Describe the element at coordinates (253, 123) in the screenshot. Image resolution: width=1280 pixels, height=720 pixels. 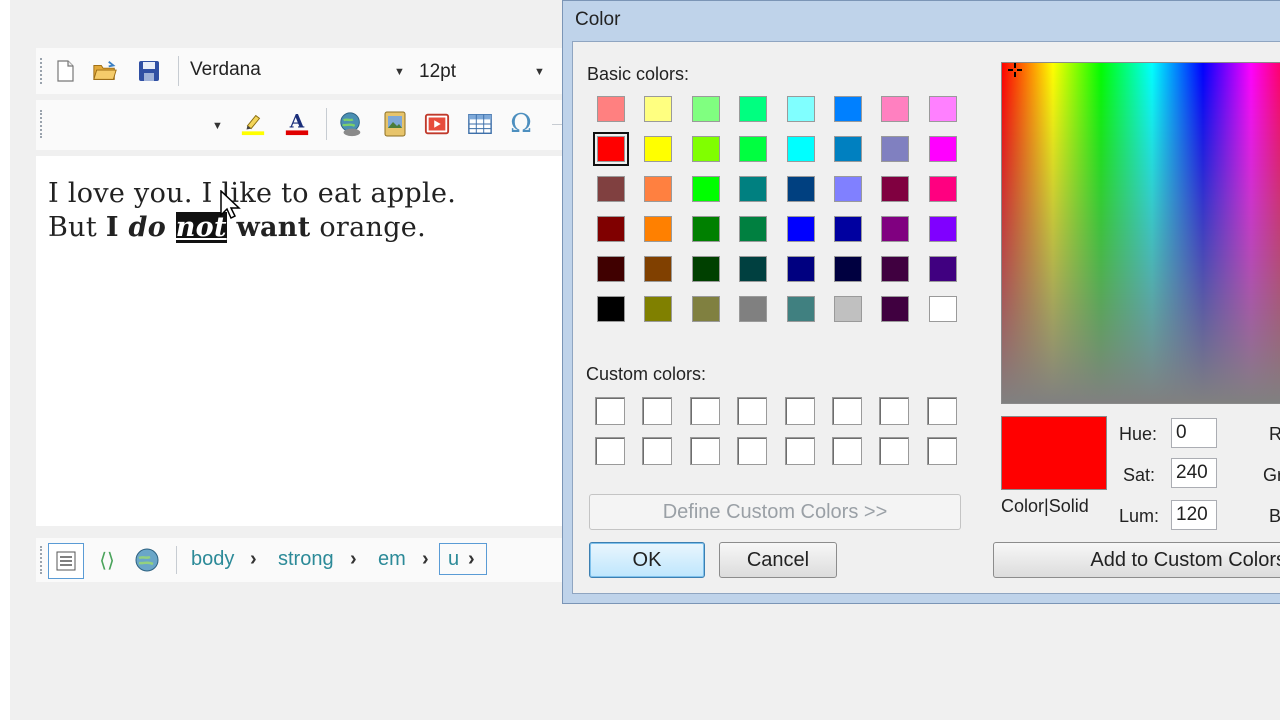
I see `highlight-color-icon` at that location.